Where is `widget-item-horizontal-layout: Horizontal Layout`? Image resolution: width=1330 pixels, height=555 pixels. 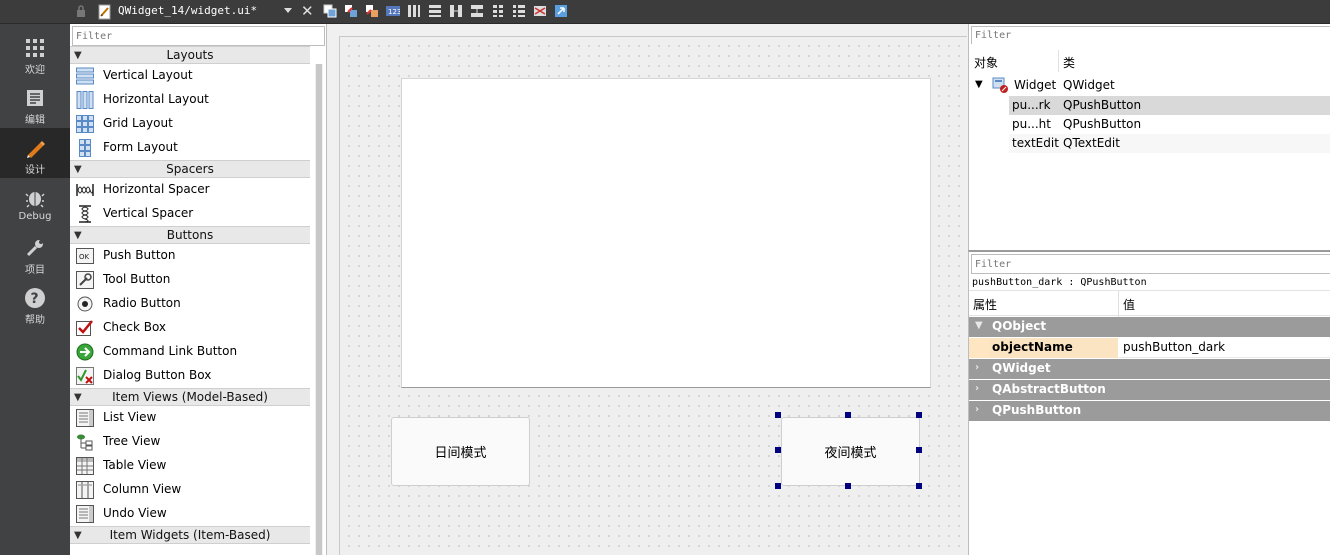
widget-item-horizontal-layout: Horizontal Layout is located at coordinates (190, 100).